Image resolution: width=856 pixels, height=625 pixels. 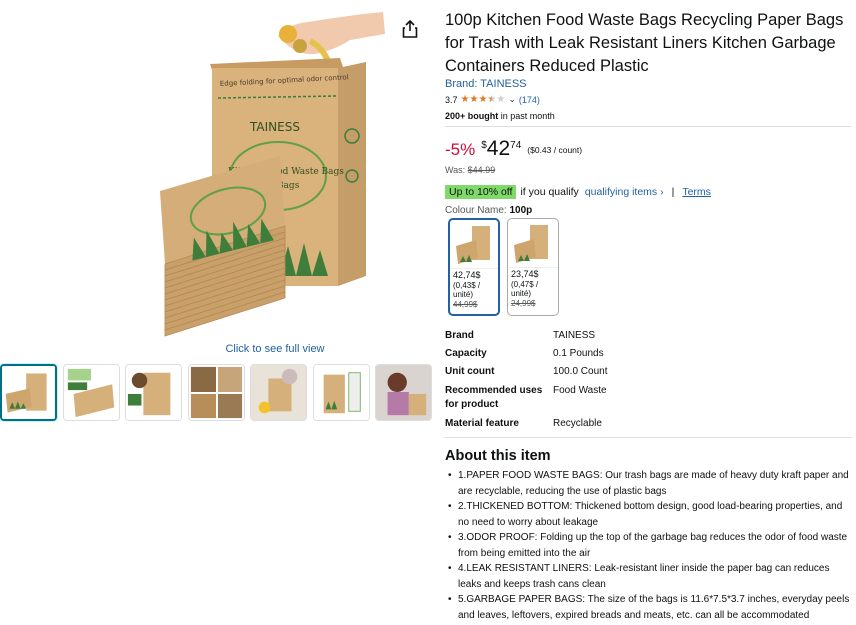 What do you see at coordinates (467, 285) in the screenshot?
I see `swatch-unit: (0,43$ /` at bounding box center [467, 285].